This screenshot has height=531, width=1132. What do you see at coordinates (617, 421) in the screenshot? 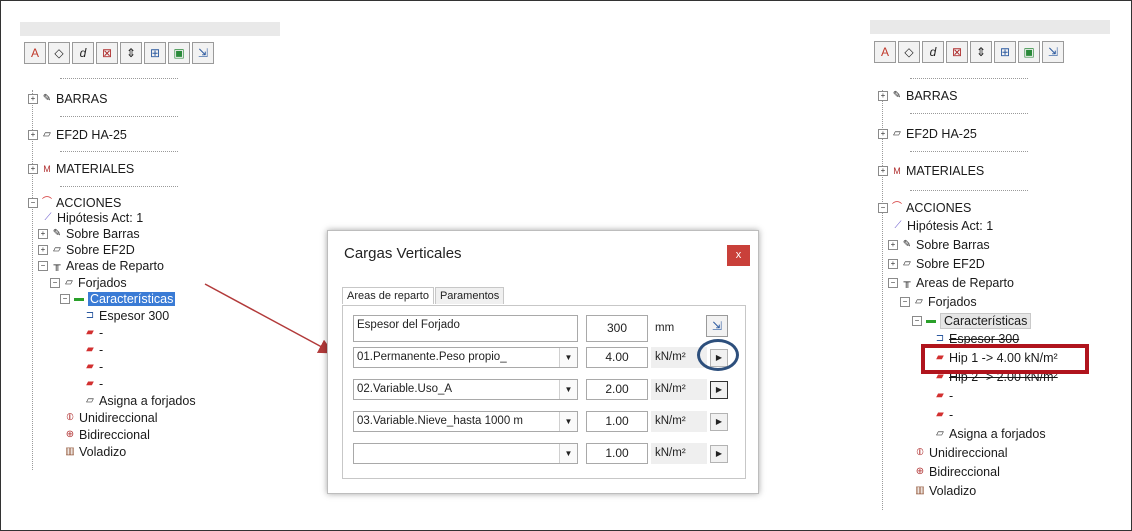
I see `load-value-3: 1.00` at bounding box center [617, 421].